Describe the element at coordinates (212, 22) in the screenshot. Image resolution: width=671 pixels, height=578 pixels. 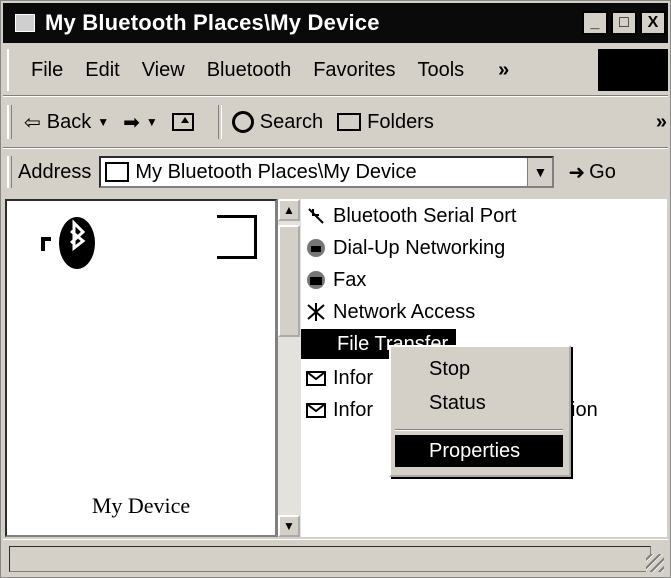
I see `window-title: My Bluetooth Places\My Device` at that location.